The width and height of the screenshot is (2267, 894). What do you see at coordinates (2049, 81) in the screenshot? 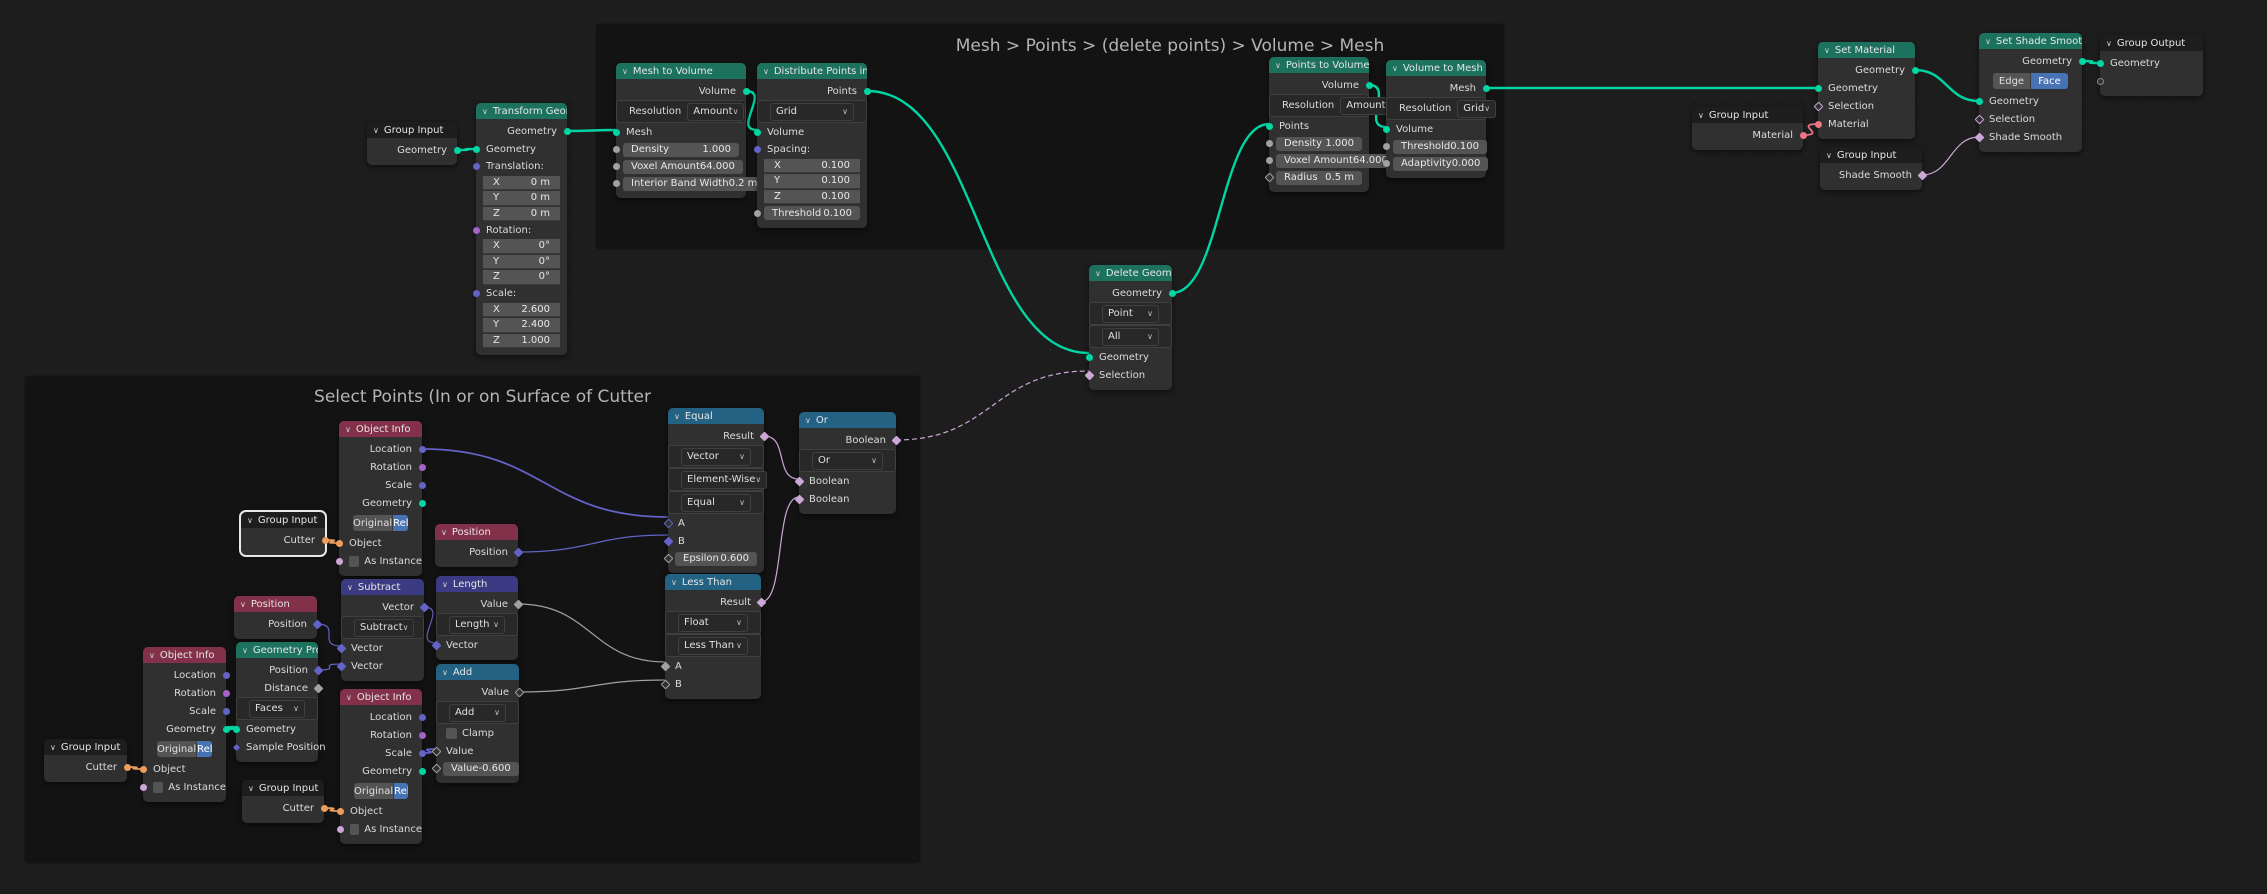
I see `toggle-face: Face` at bounding box center [2049, 81].